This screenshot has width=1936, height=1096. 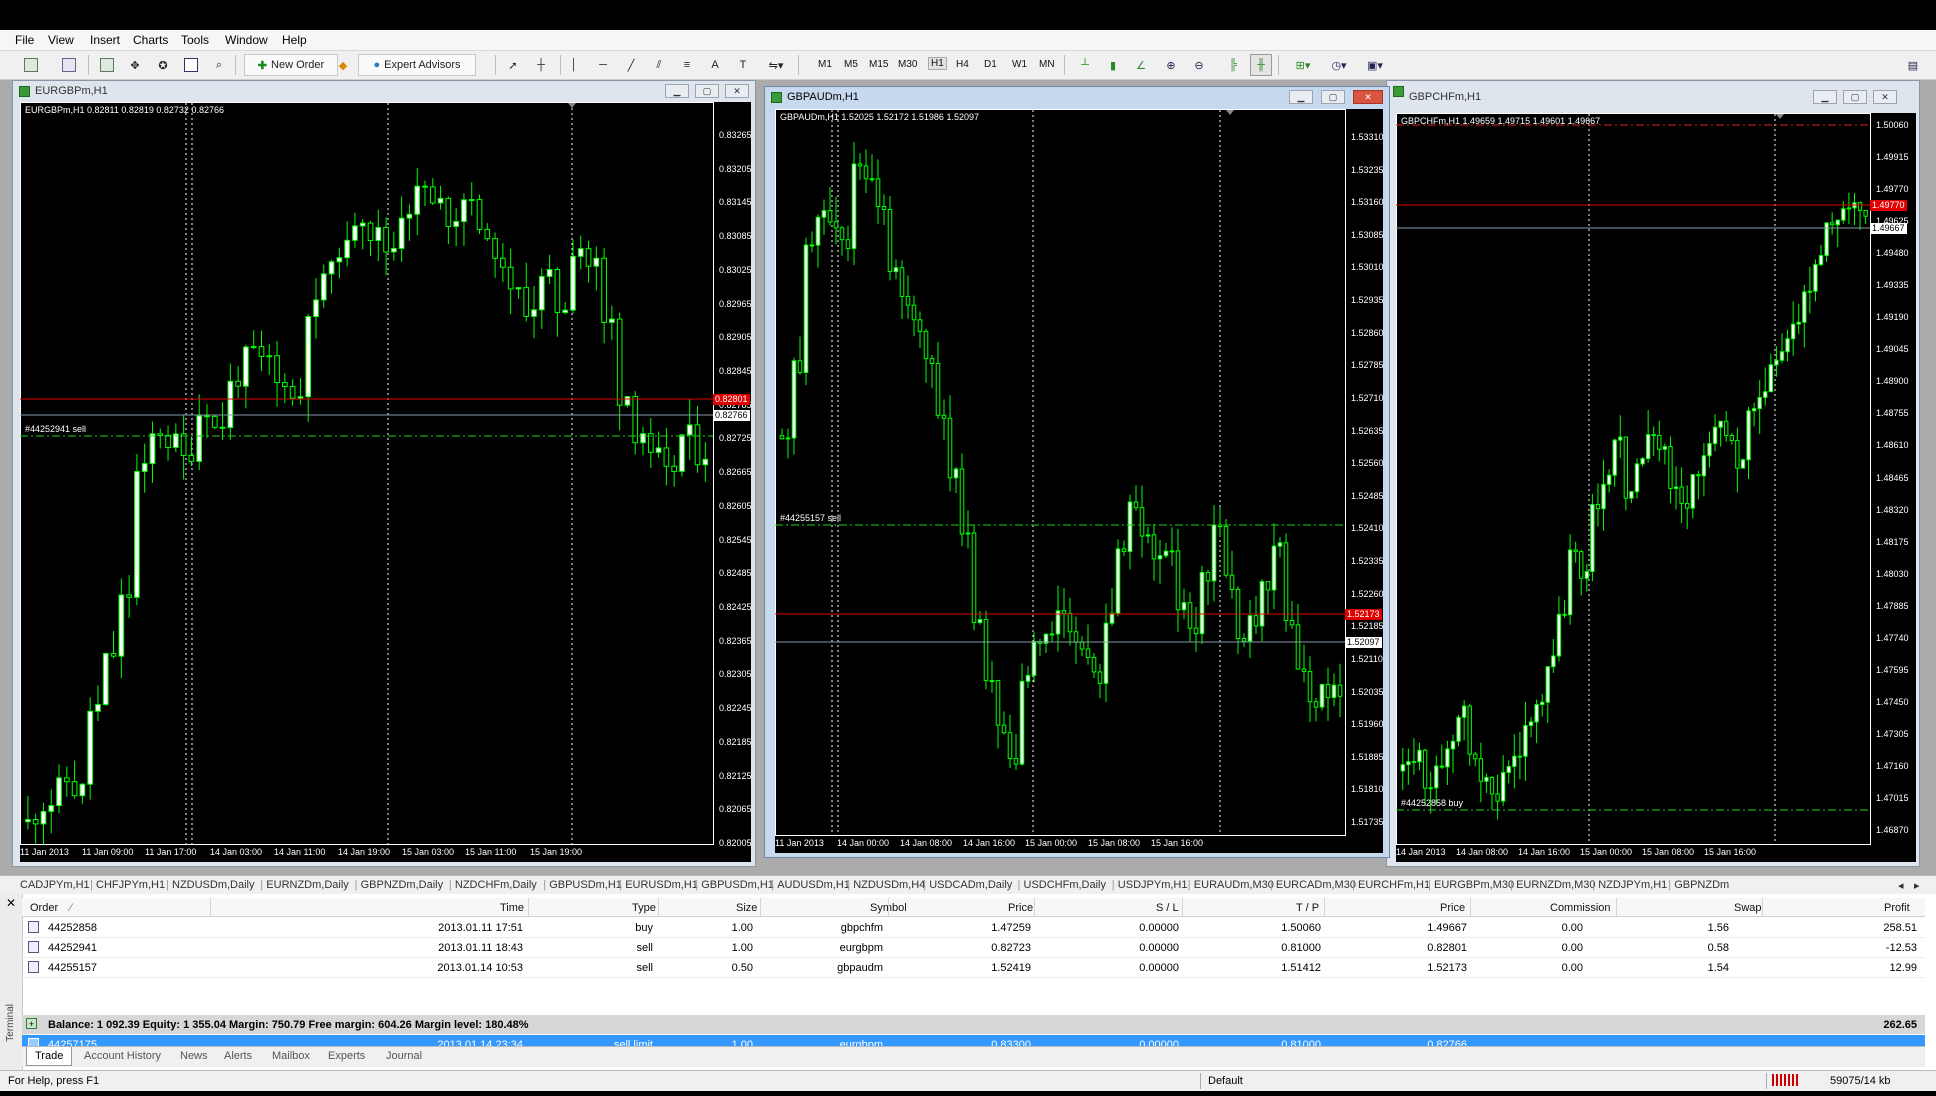 What do you see at coordinates (574, 65) in the screenshot?
I see `vertical-line-icon: │` at bounding box center [574, 65].